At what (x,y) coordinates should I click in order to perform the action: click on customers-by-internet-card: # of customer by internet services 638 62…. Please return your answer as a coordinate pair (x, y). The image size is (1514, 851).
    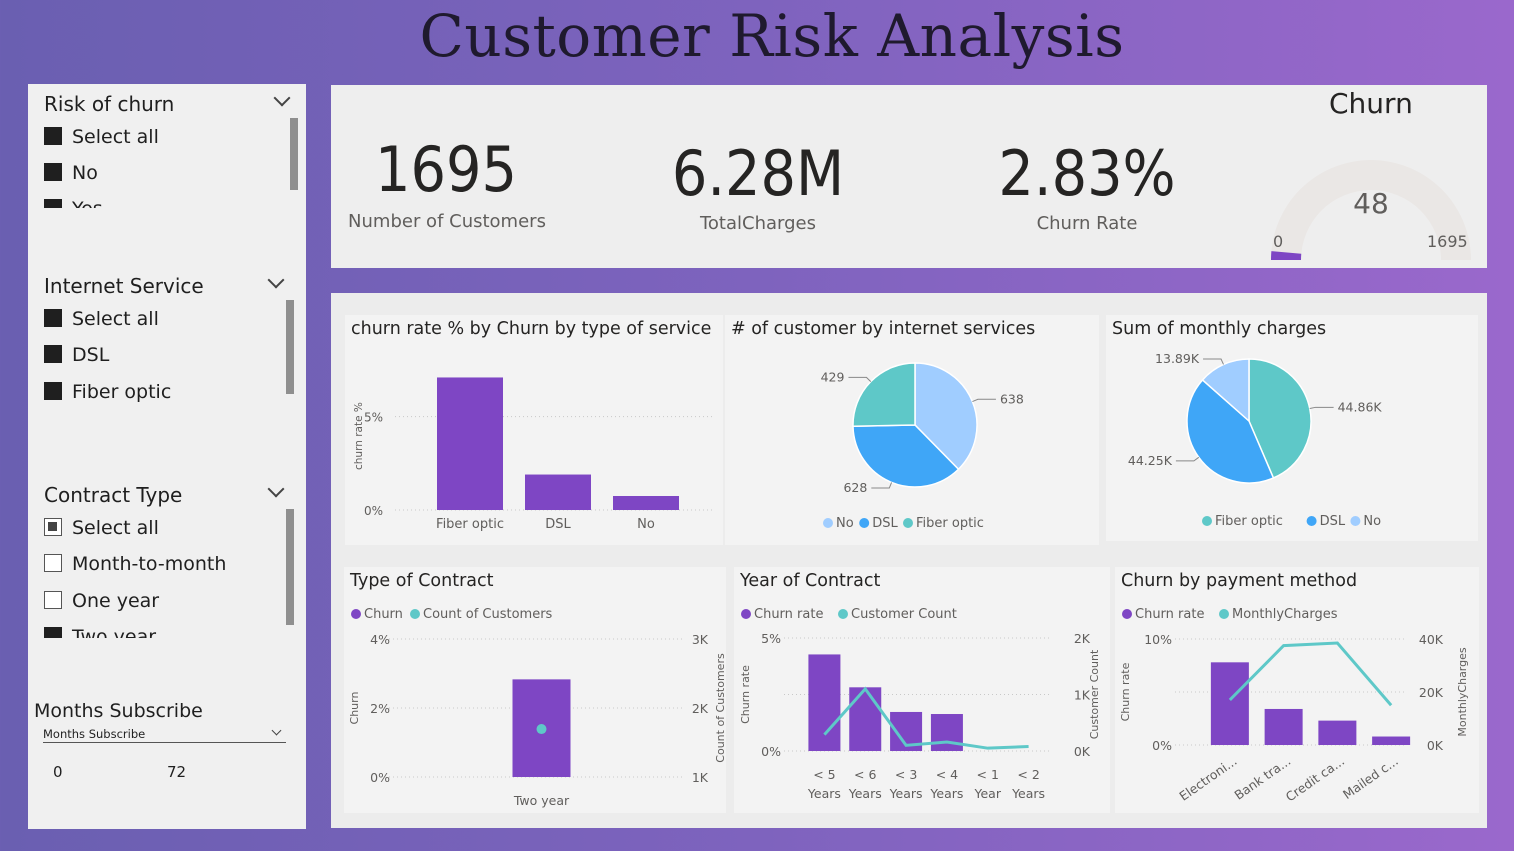
    Looking at the image, I should click on (912, 430).